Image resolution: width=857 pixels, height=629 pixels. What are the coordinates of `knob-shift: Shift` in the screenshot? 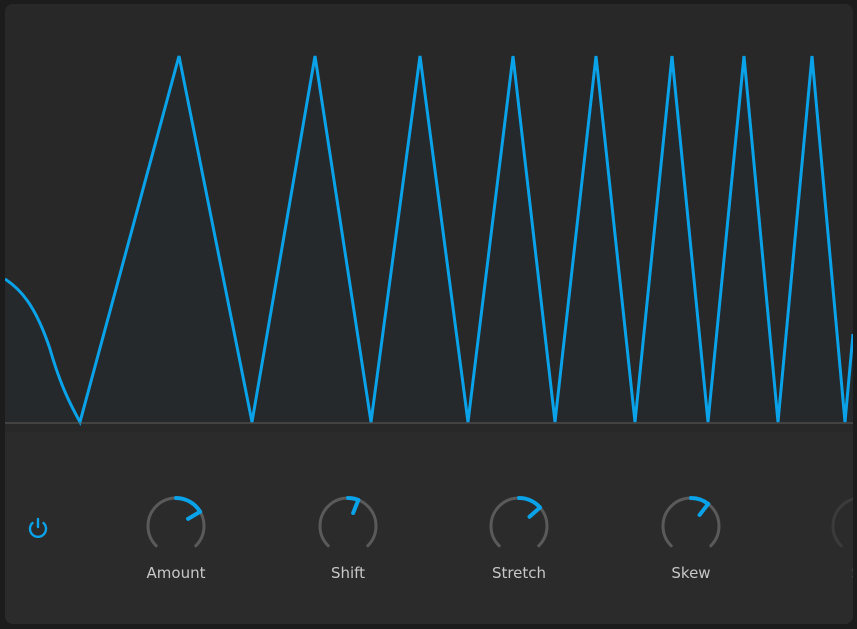 It's located at (348, 544).